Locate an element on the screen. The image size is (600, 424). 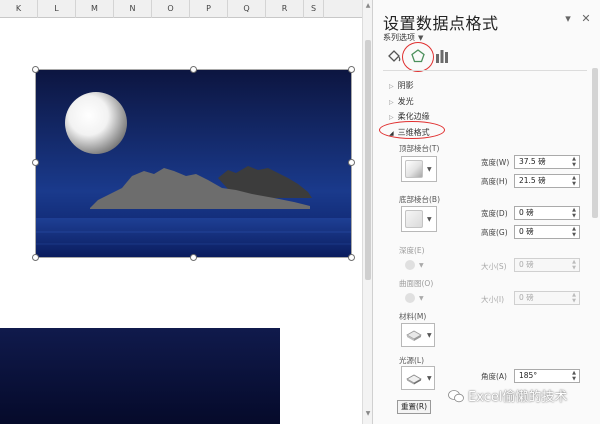
section-glow: ▷ 发光 is located at coordinates (401, 101).